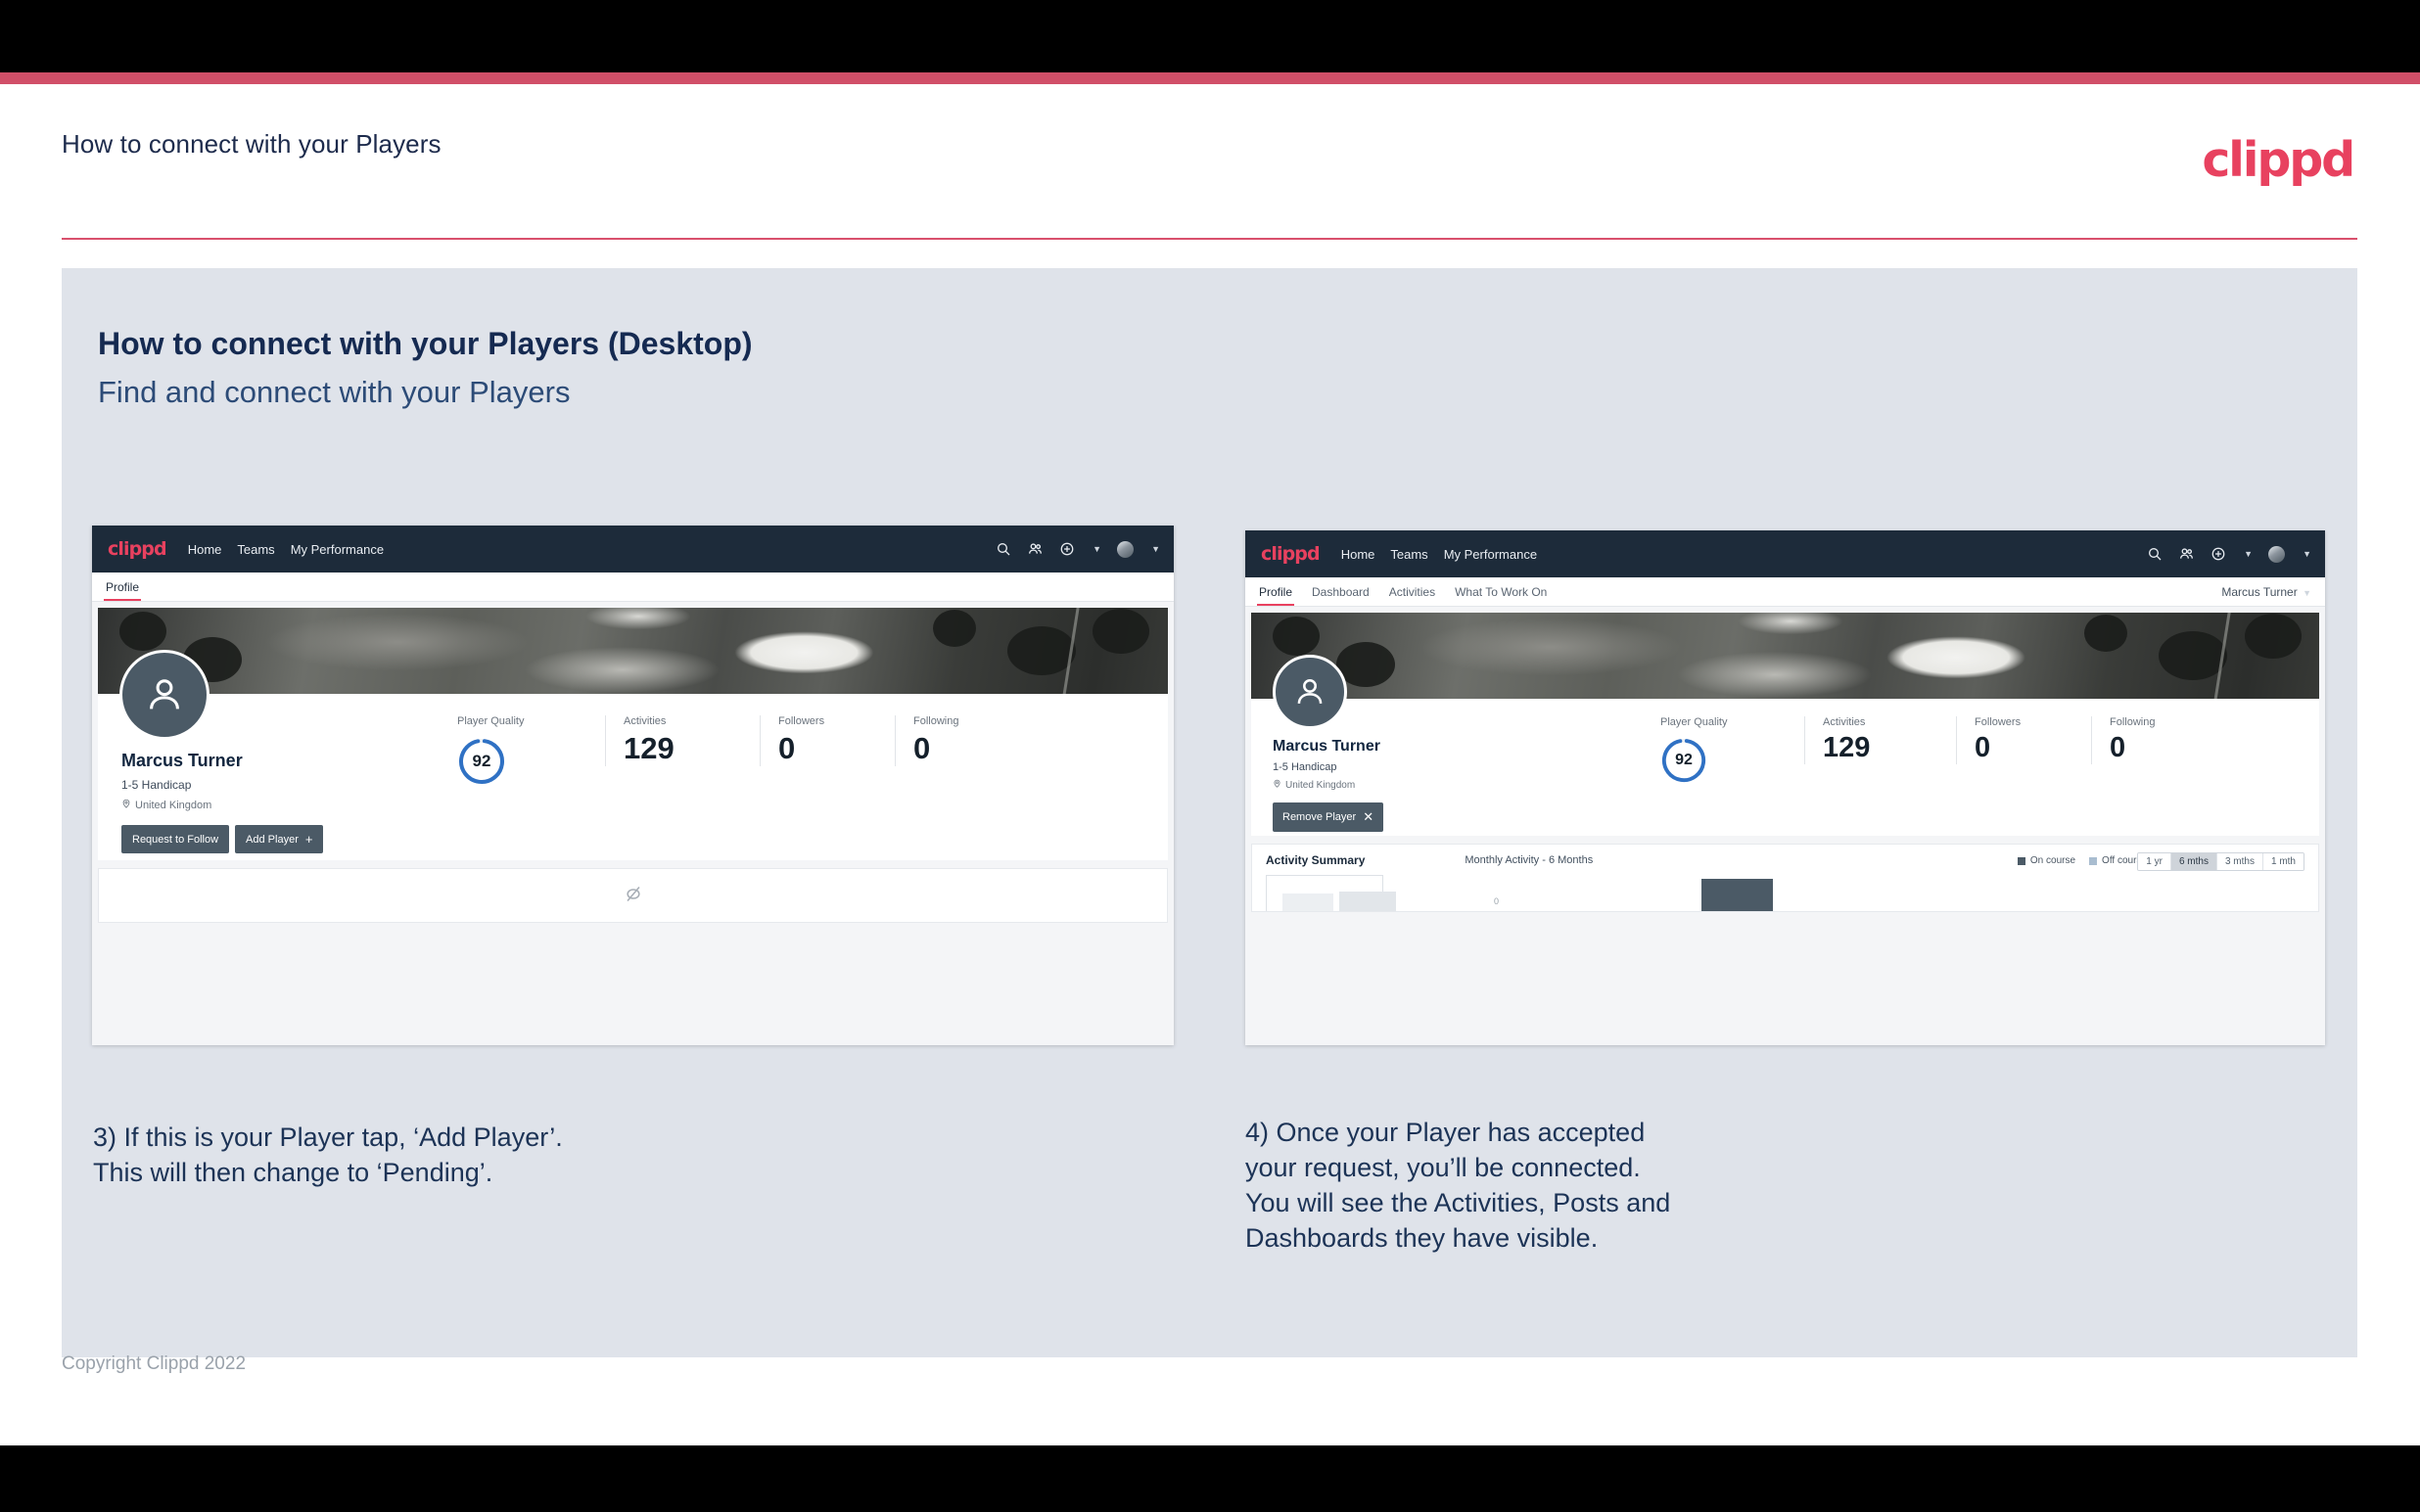 Image resolution: width=2420 pixels, height=1512 pixels. What do you see at coordinates (272, 839) in the screenshot?
I see `add-player-label: Add Player` at bounding box center [272, 839].